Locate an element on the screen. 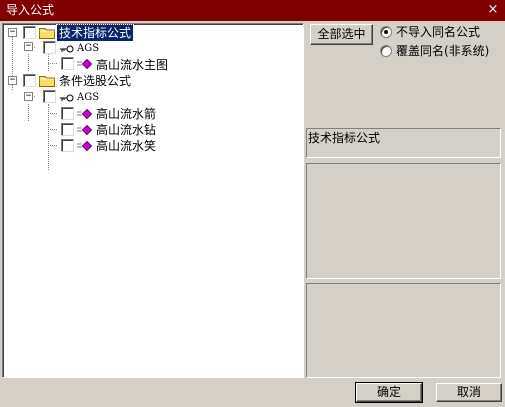 This screenshot has height=407, width=505. select-all-button: 全部选中 is located at coordinates (341, 34).